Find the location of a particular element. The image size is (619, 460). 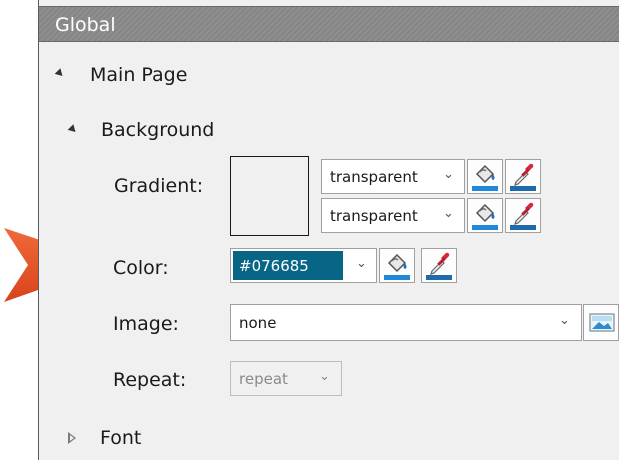

gradient-start-eyedropper-button is located at coordinates (523, 176).